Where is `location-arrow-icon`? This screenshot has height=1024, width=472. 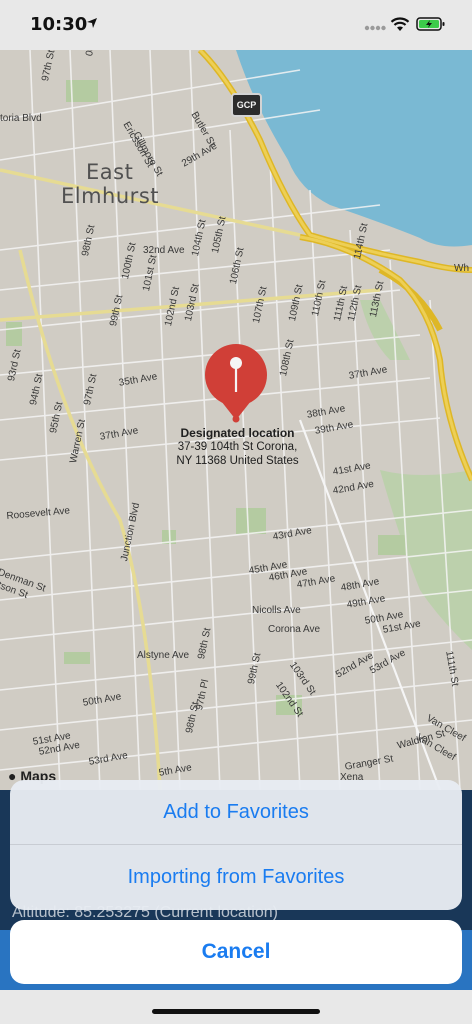 location-arrow-icon is located at coordinates (92, 23).